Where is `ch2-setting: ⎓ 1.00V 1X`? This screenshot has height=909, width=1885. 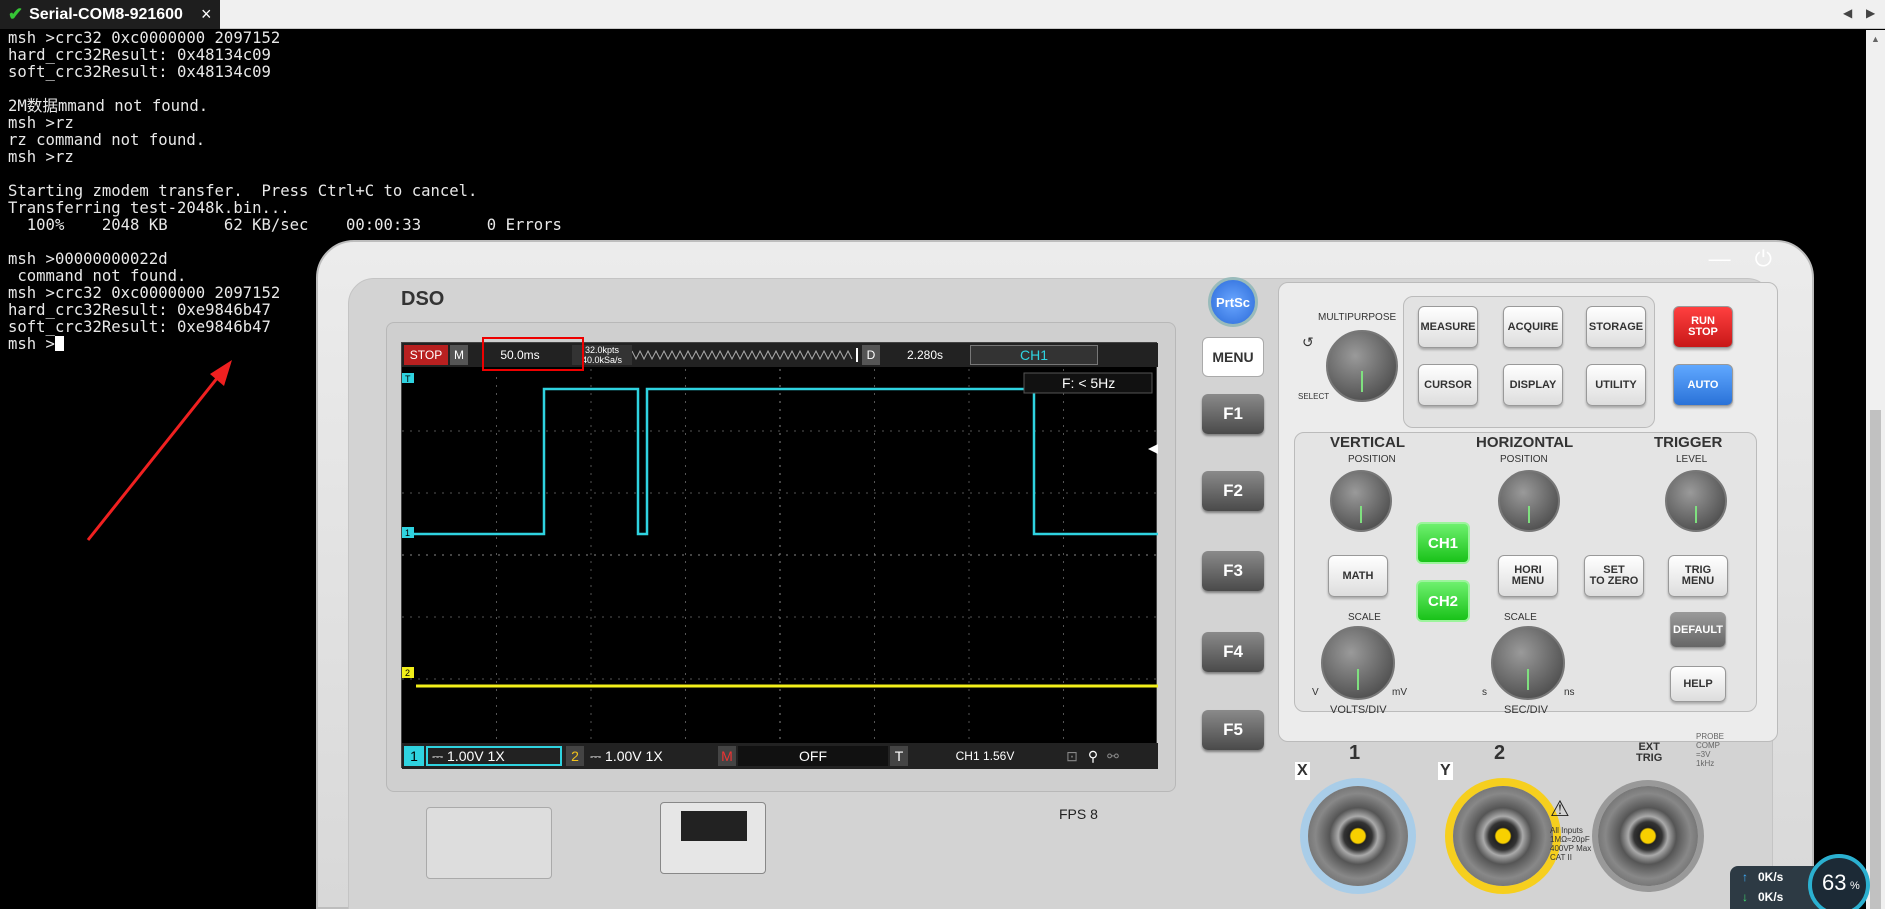 ch2-setting: ⎓ 1.00V 1X is located at coordinates (626, 755).